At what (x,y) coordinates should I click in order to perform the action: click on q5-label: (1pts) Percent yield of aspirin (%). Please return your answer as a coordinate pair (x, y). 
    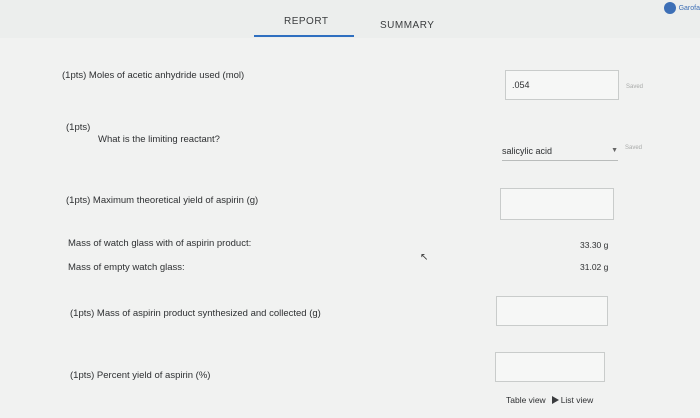
    Looking at the image, I should click on (140, 375).